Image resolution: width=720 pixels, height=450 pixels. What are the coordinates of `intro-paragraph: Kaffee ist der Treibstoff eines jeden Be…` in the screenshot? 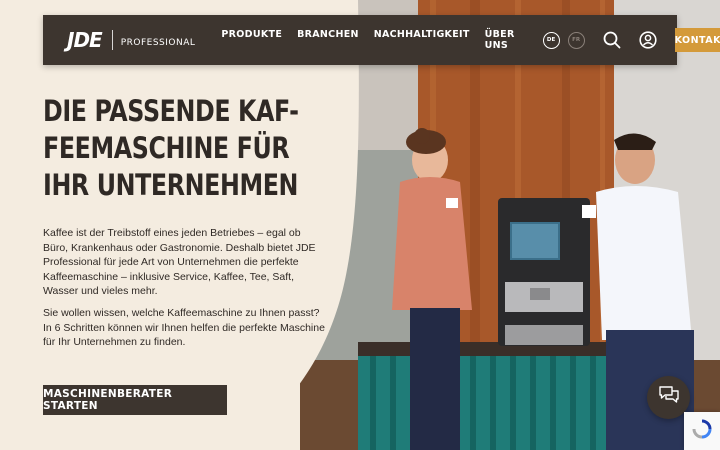 It's located at (179, 262).